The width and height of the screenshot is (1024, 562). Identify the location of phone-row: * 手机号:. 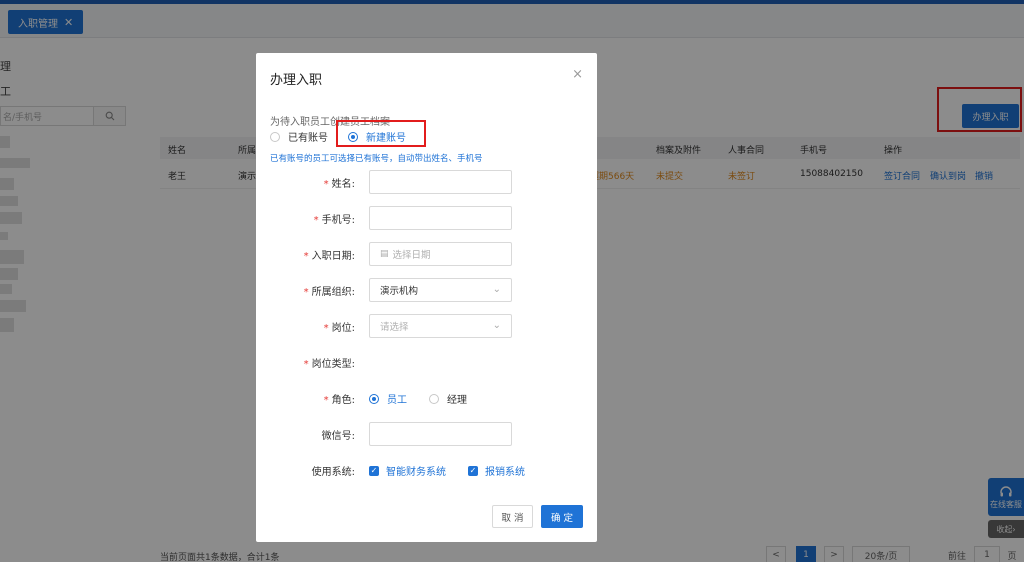
(426, 218).